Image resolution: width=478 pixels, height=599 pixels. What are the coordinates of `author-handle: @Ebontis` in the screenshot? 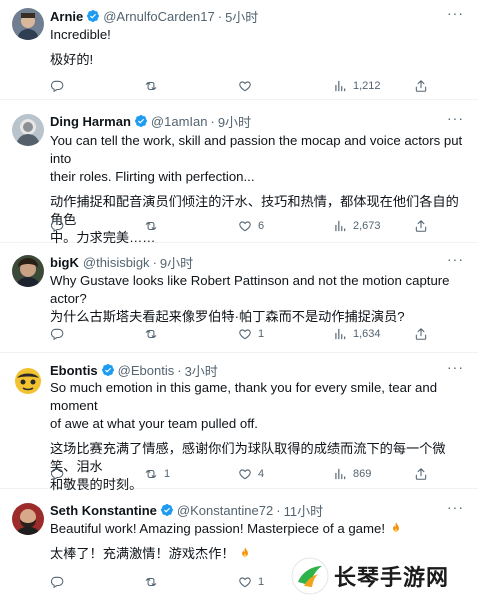 It's located at (146, 370).